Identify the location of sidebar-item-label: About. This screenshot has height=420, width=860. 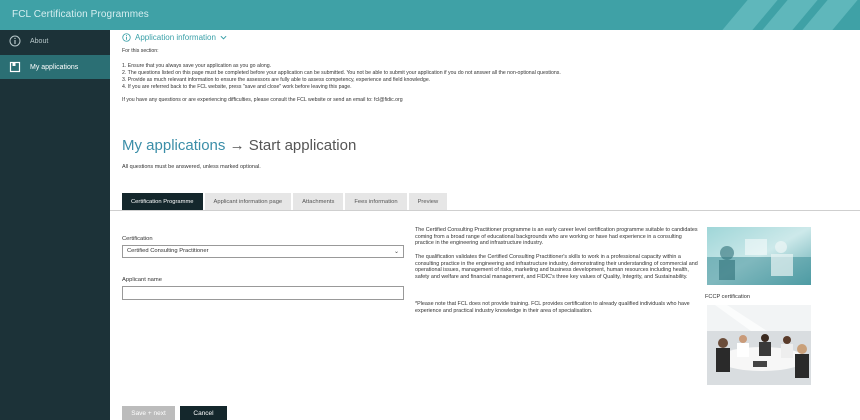
(39, 41).